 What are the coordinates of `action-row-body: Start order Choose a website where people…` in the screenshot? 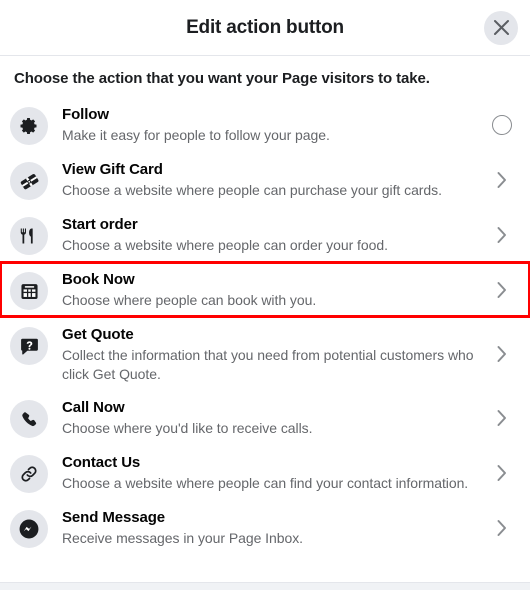 It's located at (268, 234).